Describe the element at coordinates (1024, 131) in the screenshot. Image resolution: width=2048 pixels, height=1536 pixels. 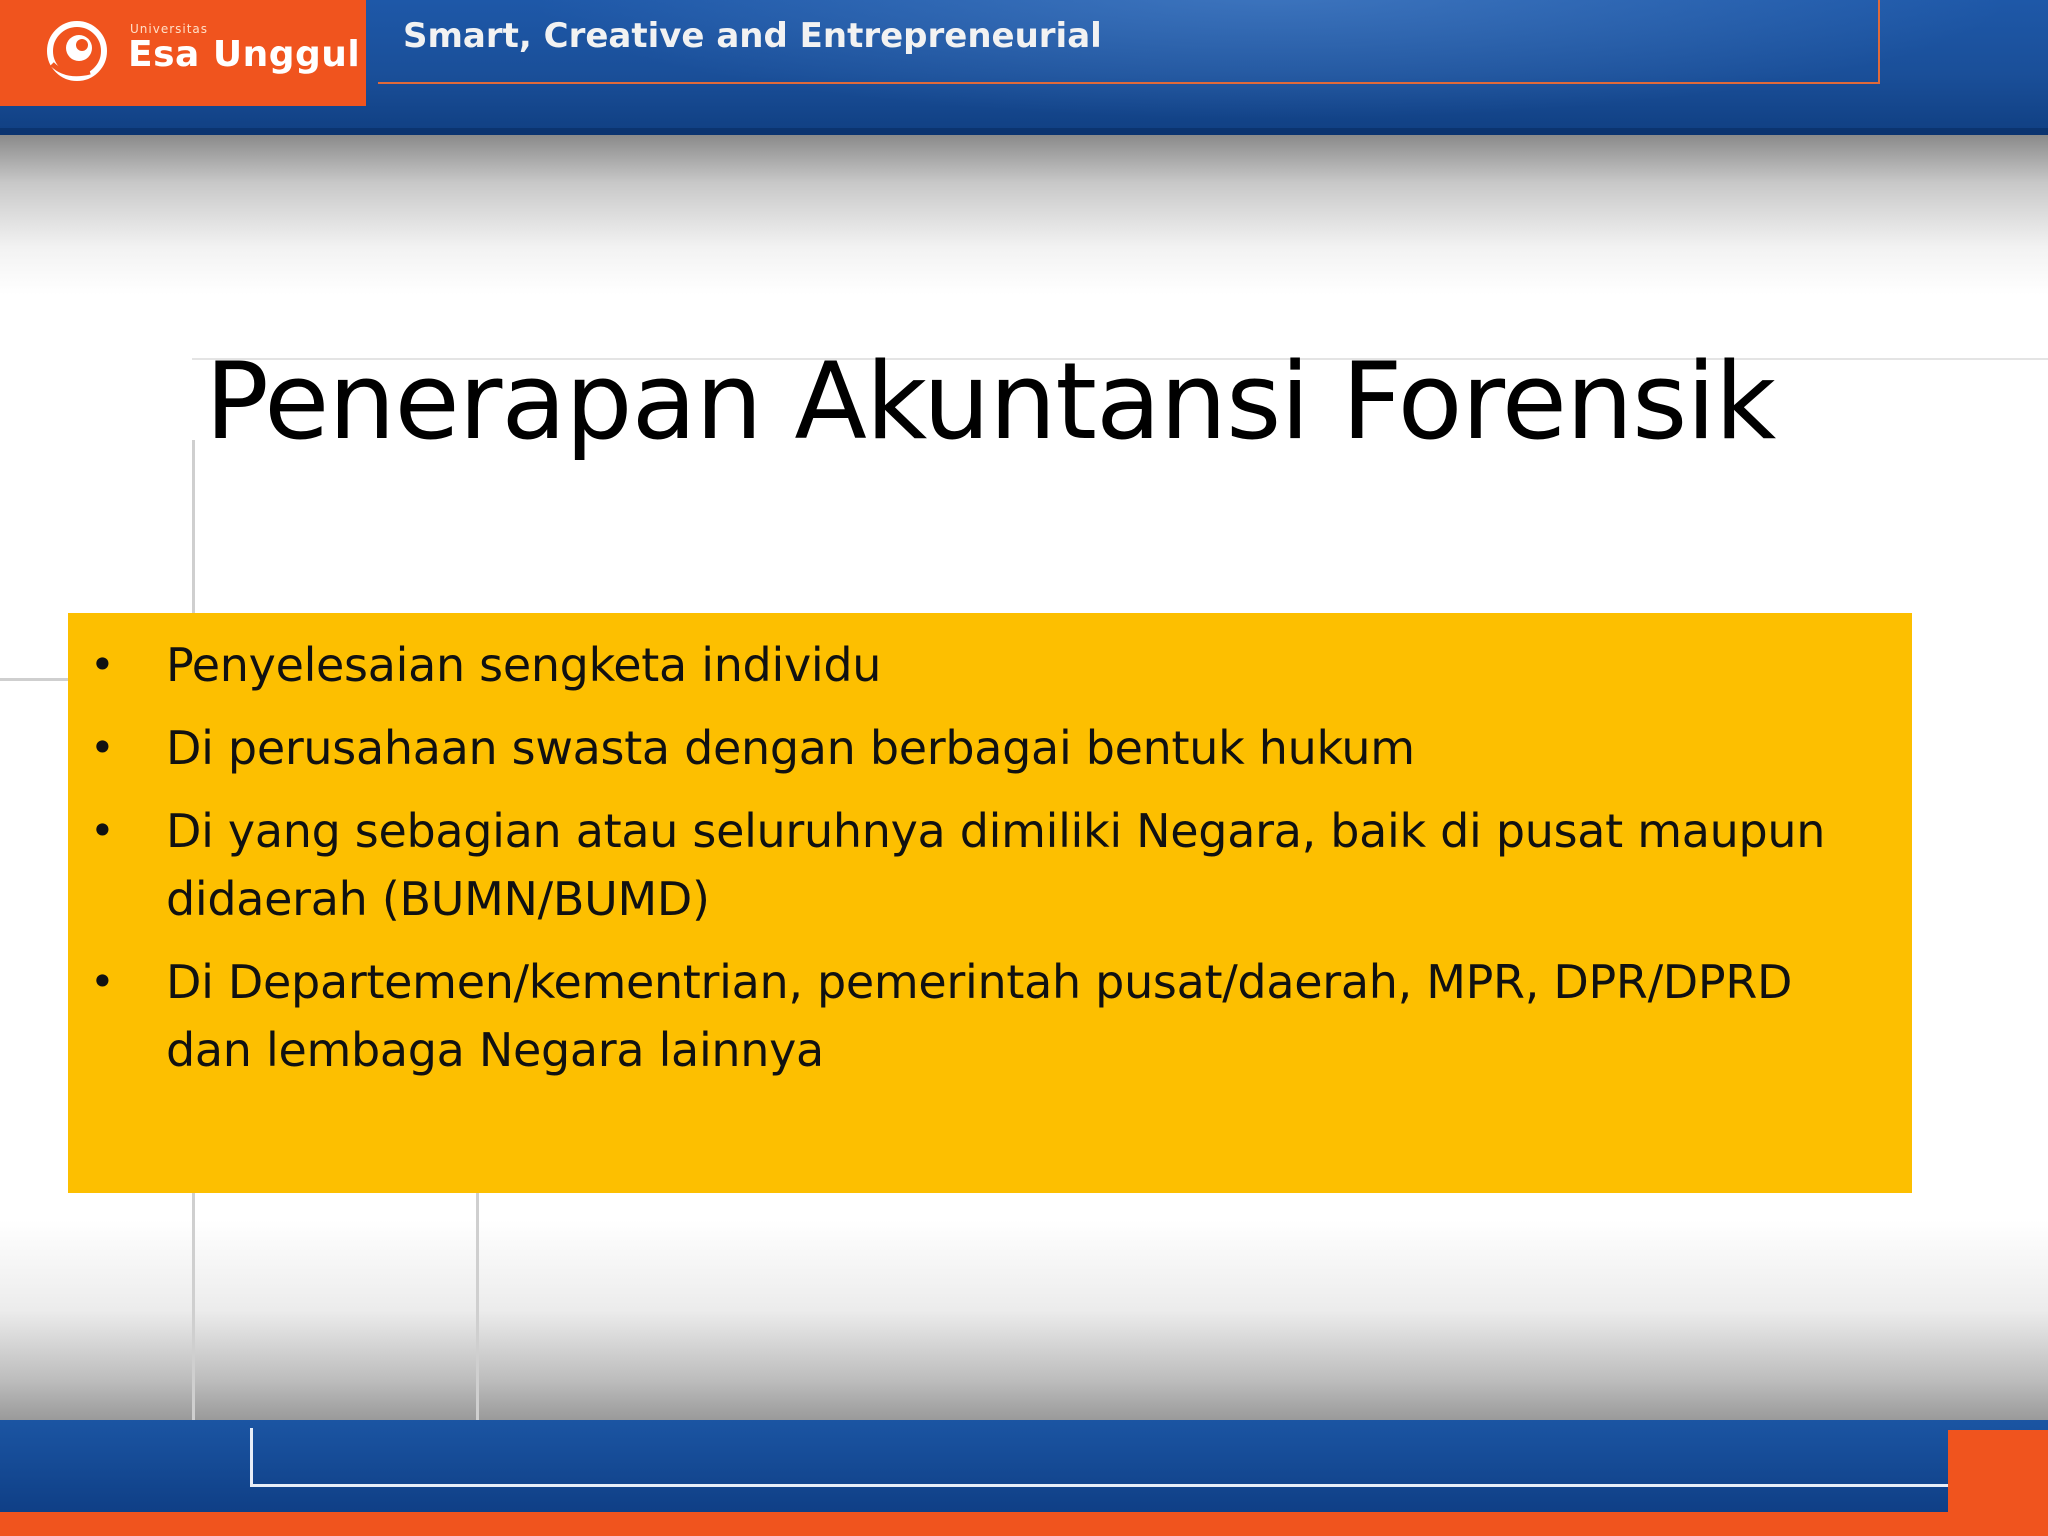
I see `header-divider` at that location.